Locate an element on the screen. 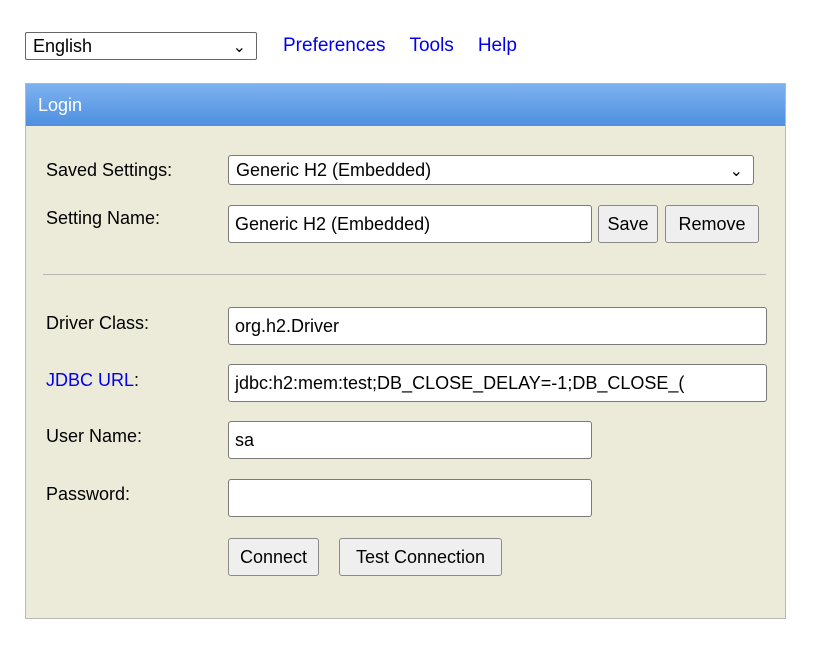  help-link: Help is located at coordinates (497, 46).